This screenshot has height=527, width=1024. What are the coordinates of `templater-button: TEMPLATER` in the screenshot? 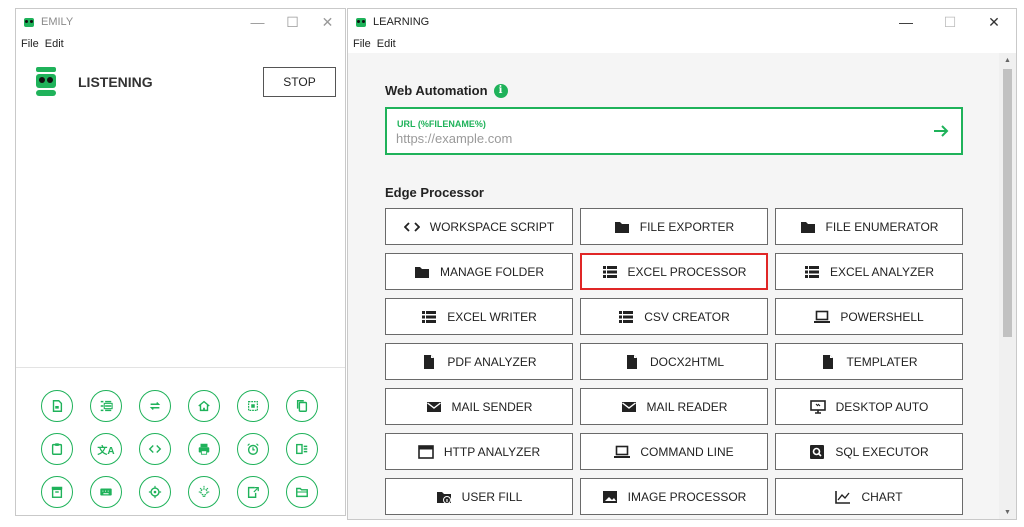 It's located at (869, 361).